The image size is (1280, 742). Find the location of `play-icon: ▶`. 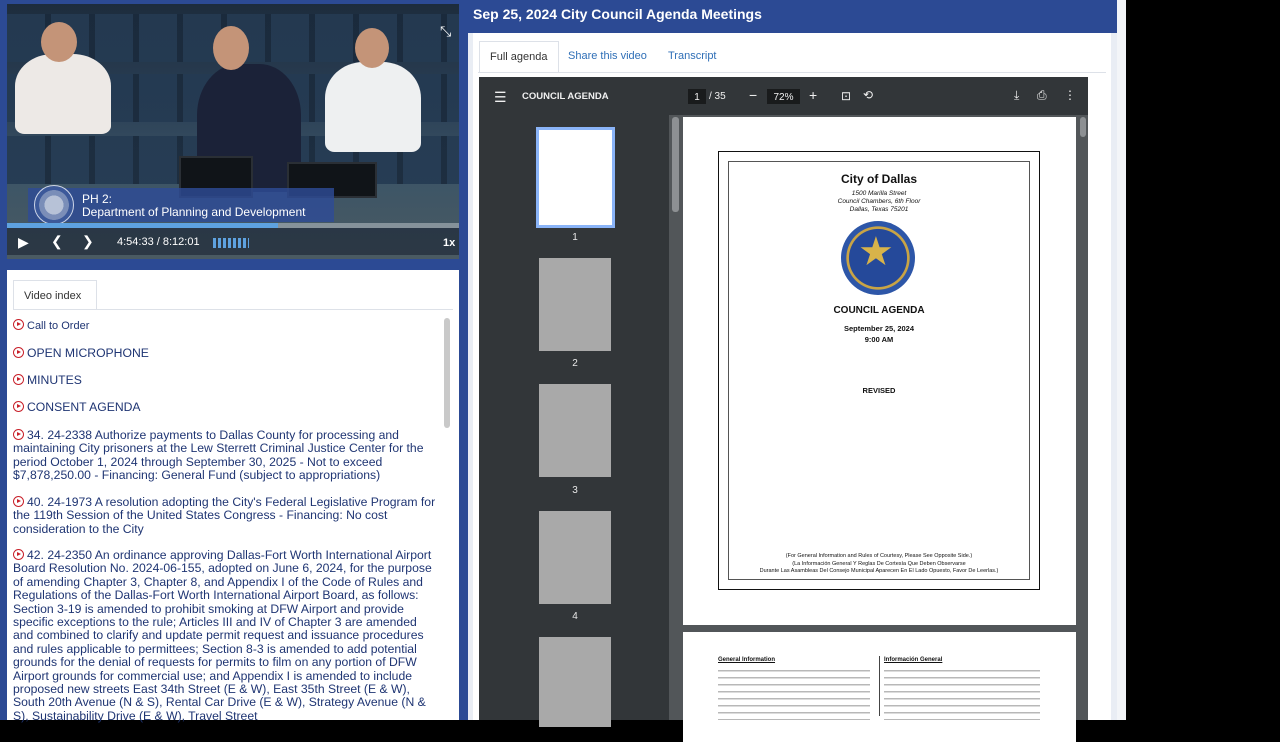

play-icon: ▶ is located at coordinates (23, 242).